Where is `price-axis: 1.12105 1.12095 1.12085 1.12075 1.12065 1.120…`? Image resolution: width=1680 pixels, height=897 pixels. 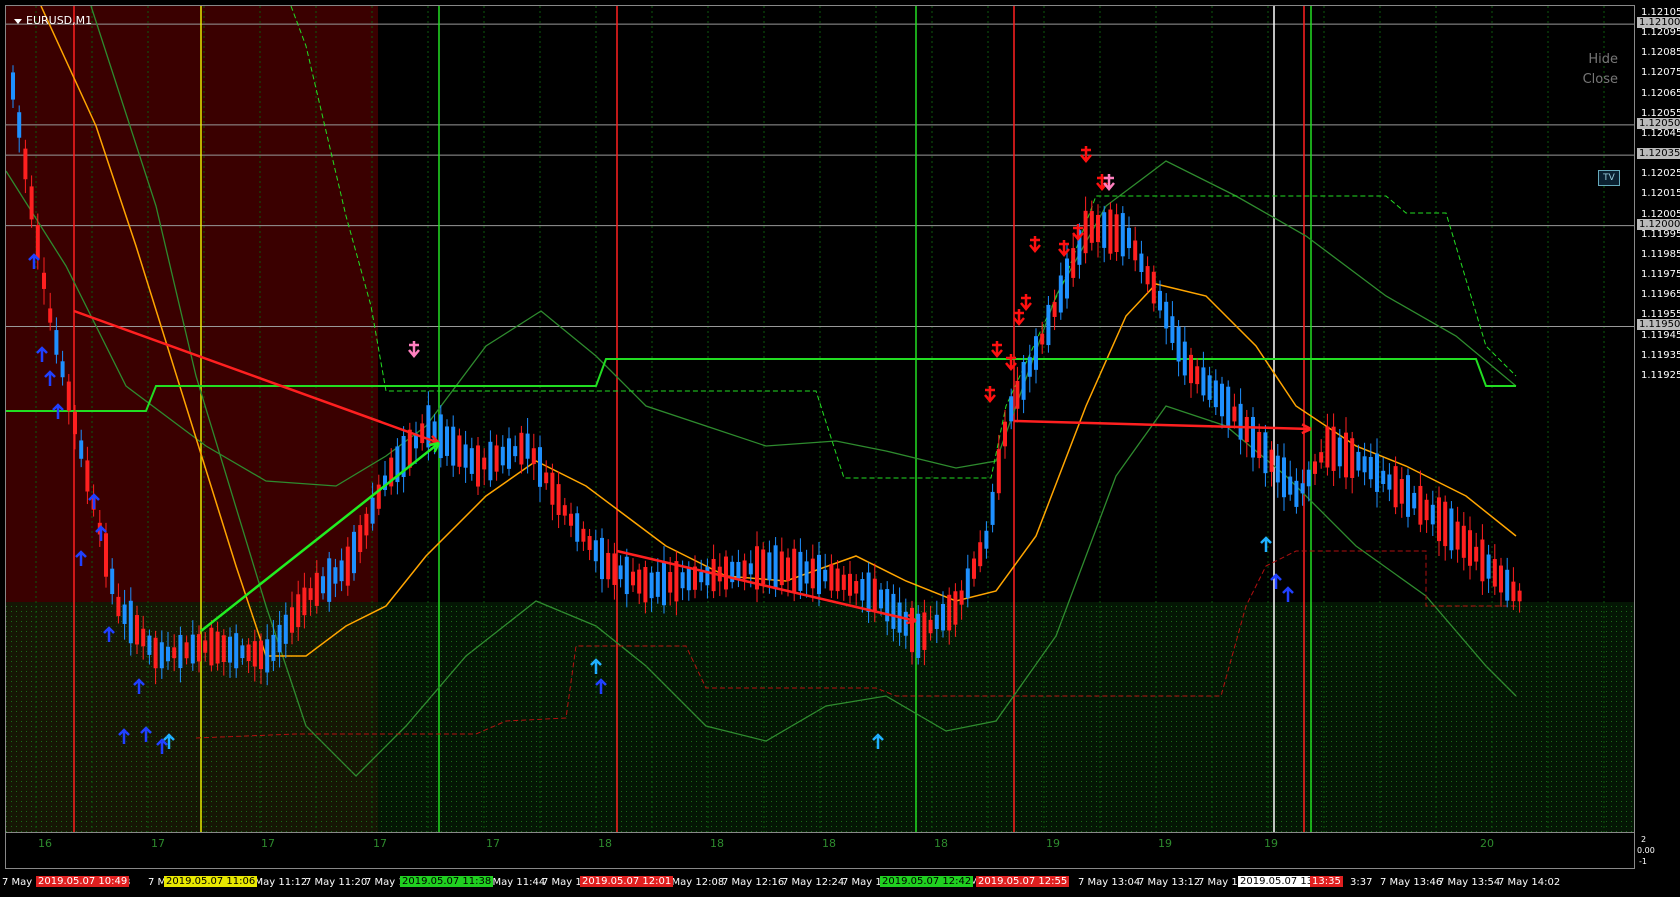 price-axis: 1.12105 1.12095 1.12085 1.12075 1.12065 1.120… is located at coordinates (1657, 419).